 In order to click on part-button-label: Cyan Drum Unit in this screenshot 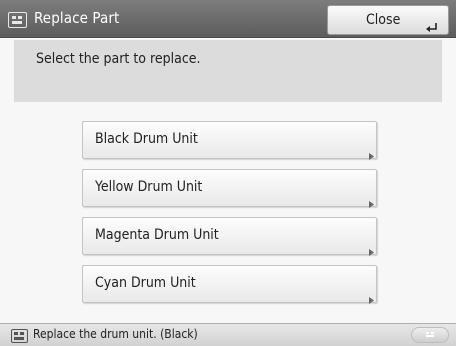, I will do `click(145, 283)`.